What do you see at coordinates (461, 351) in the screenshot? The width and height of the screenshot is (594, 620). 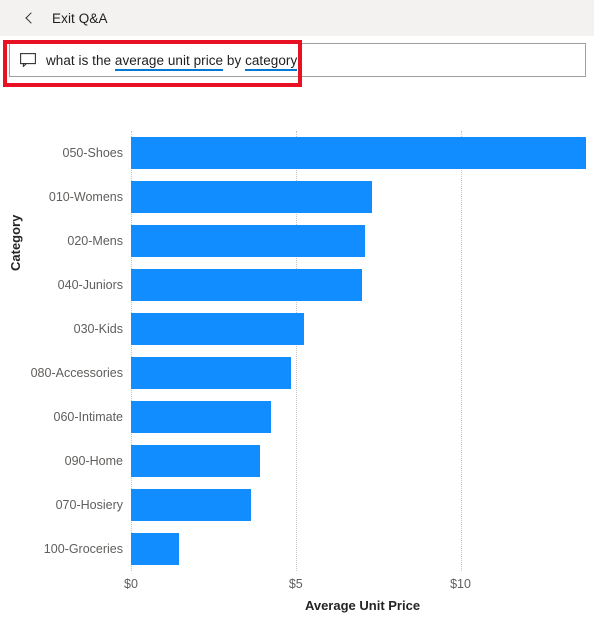 I see `gridline` at bounding box center [461, 351].